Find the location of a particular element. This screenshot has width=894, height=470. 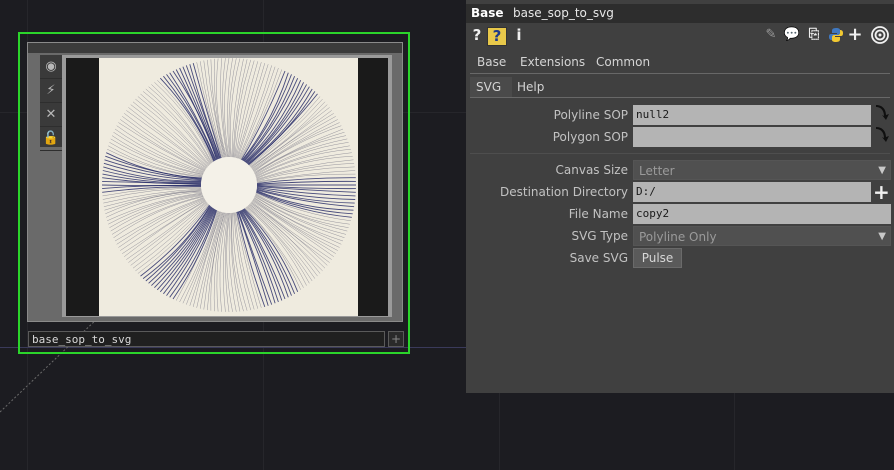

clone-icon: ⎘ is located at coordinates (814, 35).